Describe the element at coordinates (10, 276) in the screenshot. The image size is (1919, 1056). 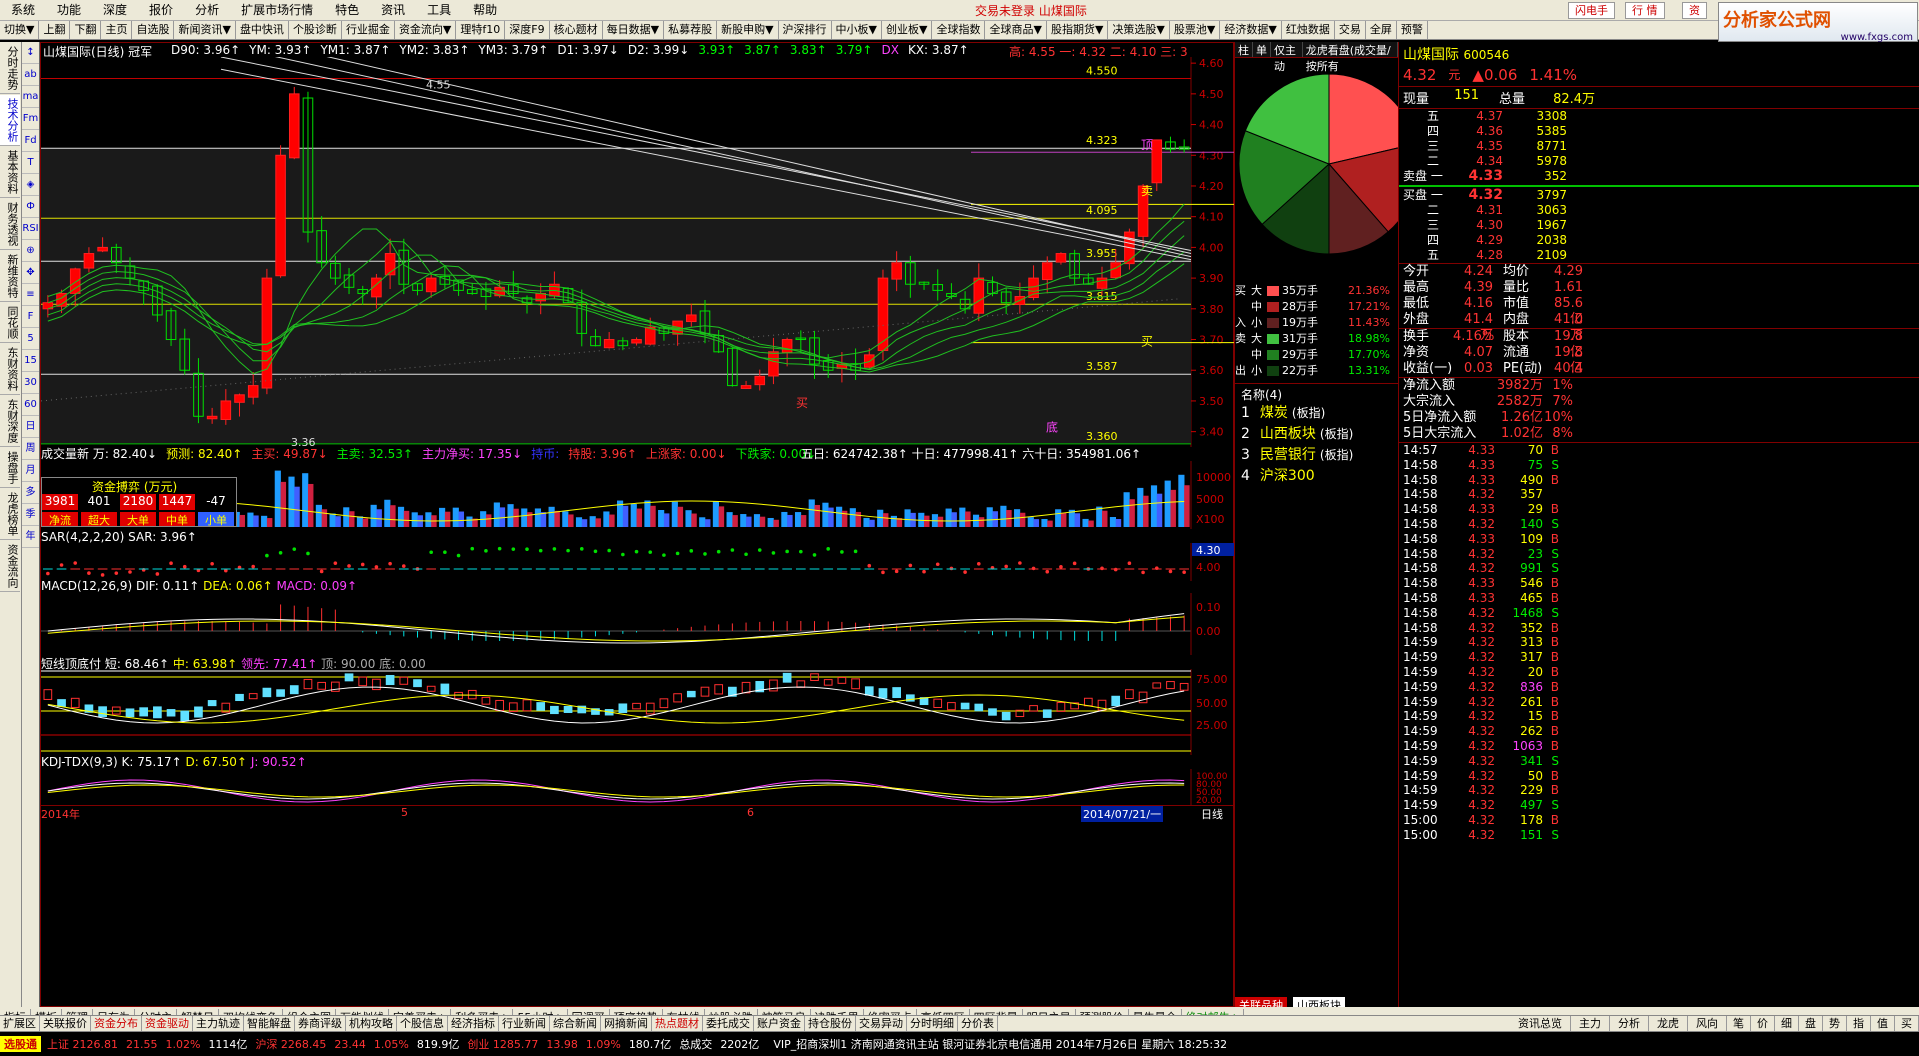
I see `left-tab-4: 新维资特` at that location.